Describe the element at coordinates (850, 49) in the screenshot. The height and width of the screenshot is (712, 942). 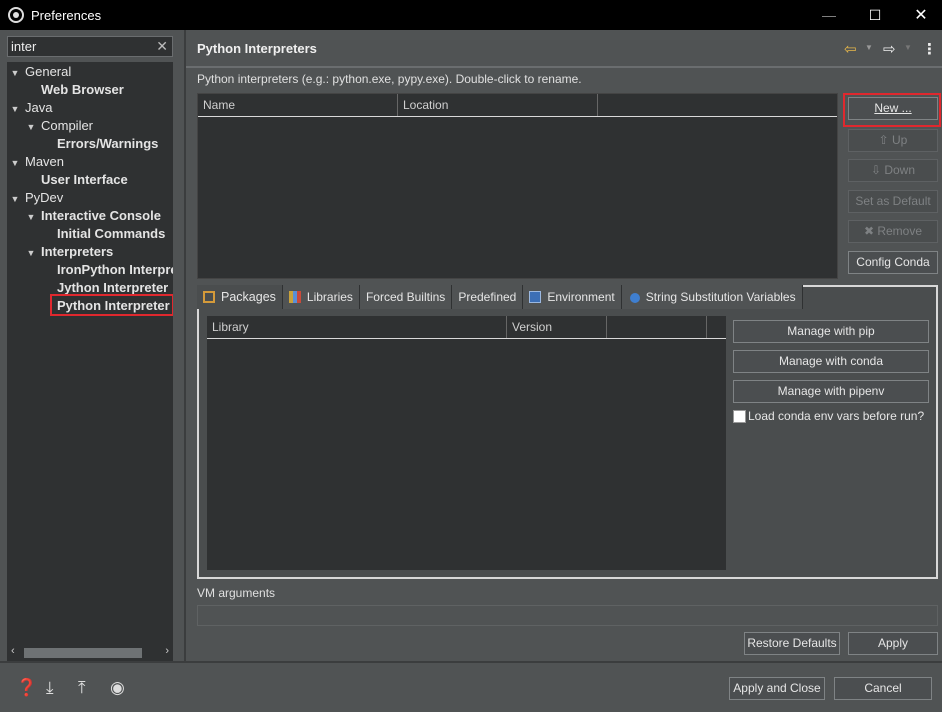
I see `back-arrow-icon: ⇦` at that location.